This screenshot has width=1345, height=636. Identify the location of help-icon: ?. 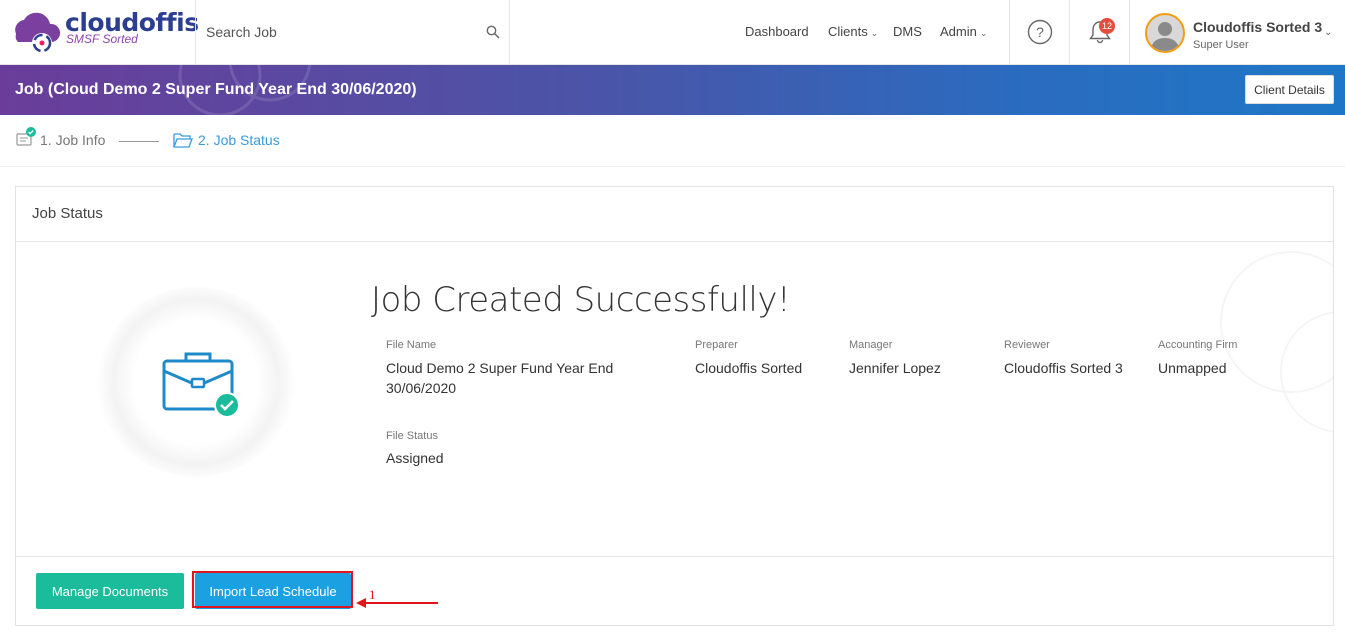
(1040, 32).